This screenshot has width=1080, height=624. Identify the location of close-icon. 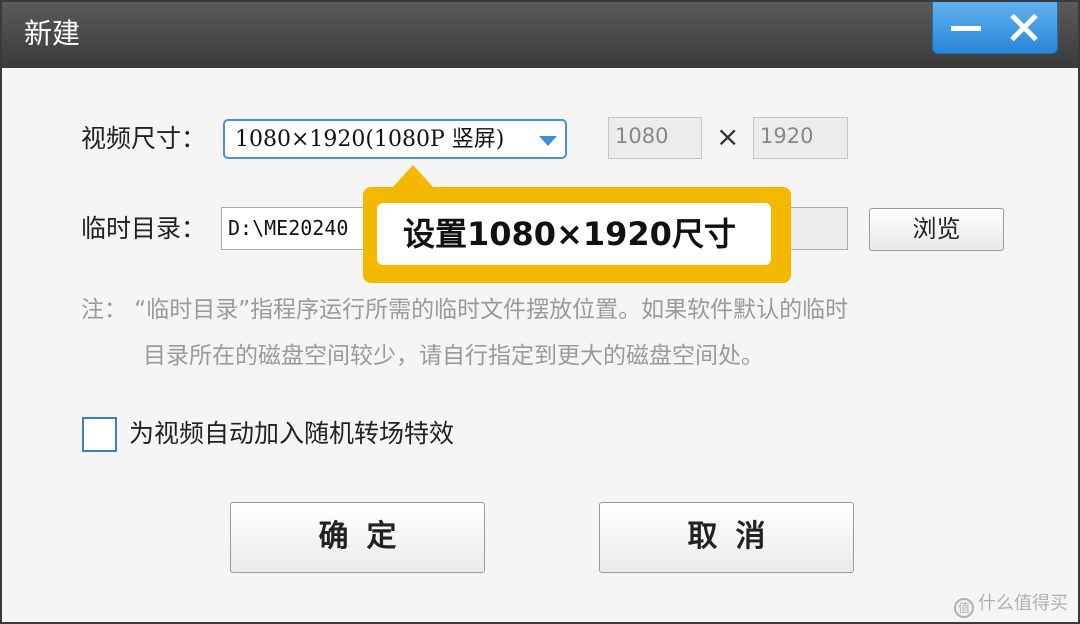
(1025, 28).